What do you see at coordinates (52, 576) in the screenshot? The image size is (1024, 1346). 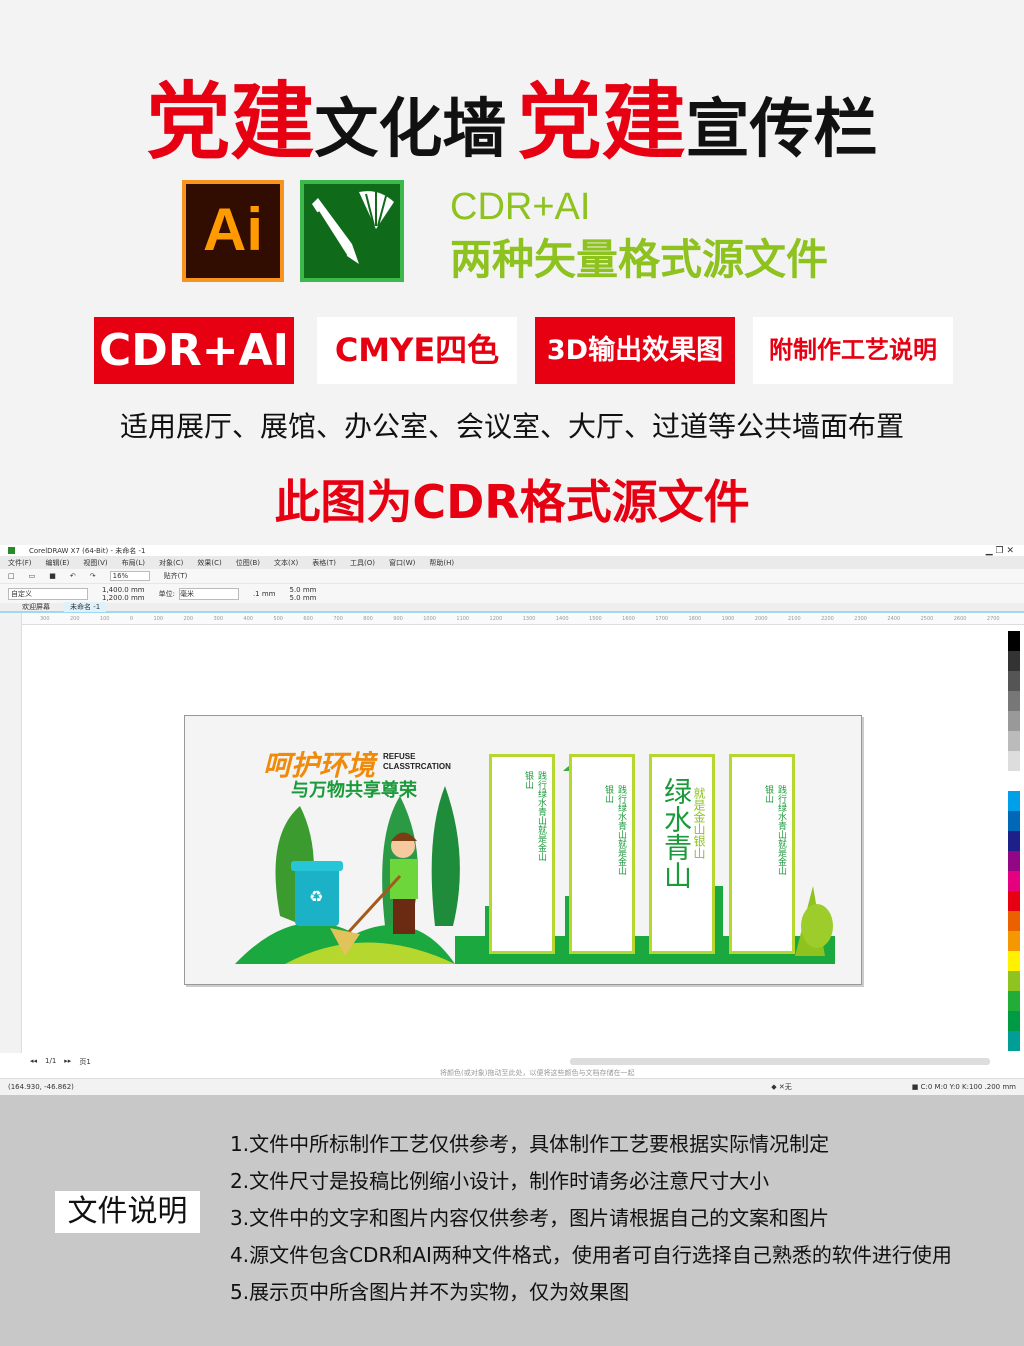 I see `save-icon: ■` at bounding box center [52, 576].